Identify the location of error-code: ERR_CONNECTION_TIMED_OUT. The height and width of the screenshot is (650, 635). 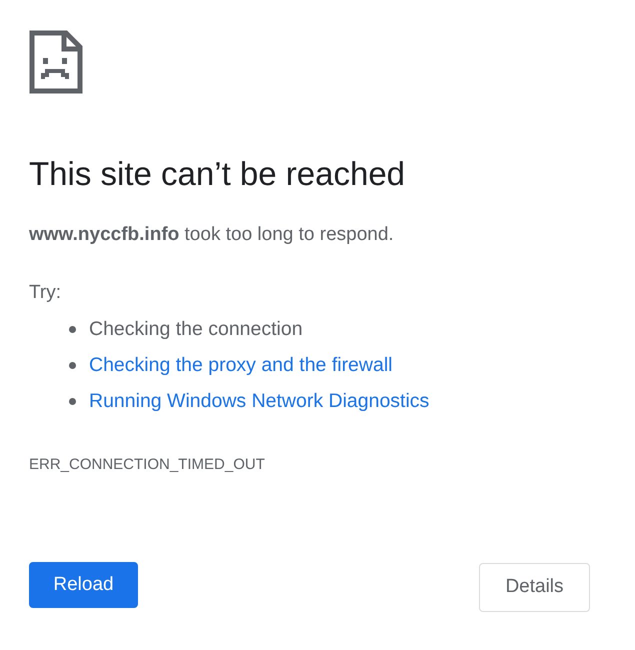
(147, 464).